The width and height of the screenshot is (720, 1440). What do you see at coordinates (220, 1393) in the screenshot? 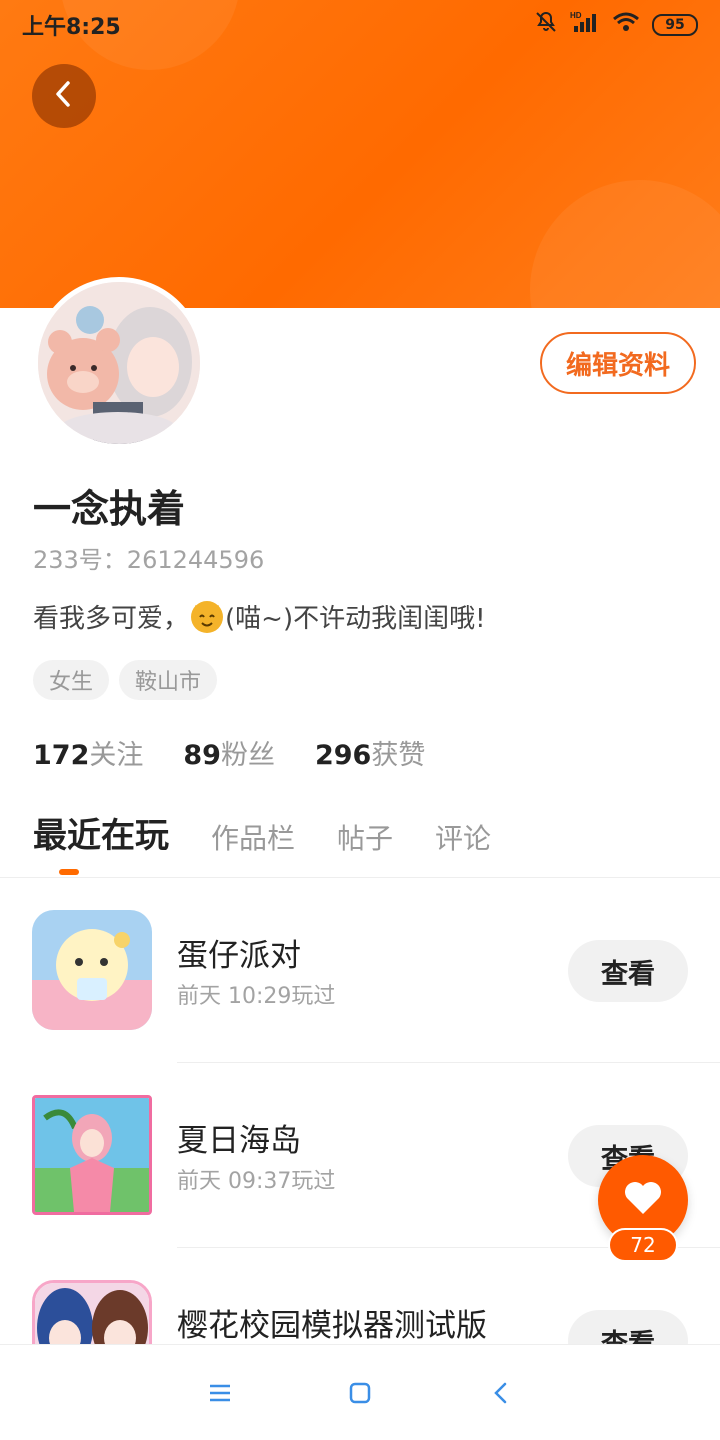
I see `menu-icon` at bounding box center [220, 1393].